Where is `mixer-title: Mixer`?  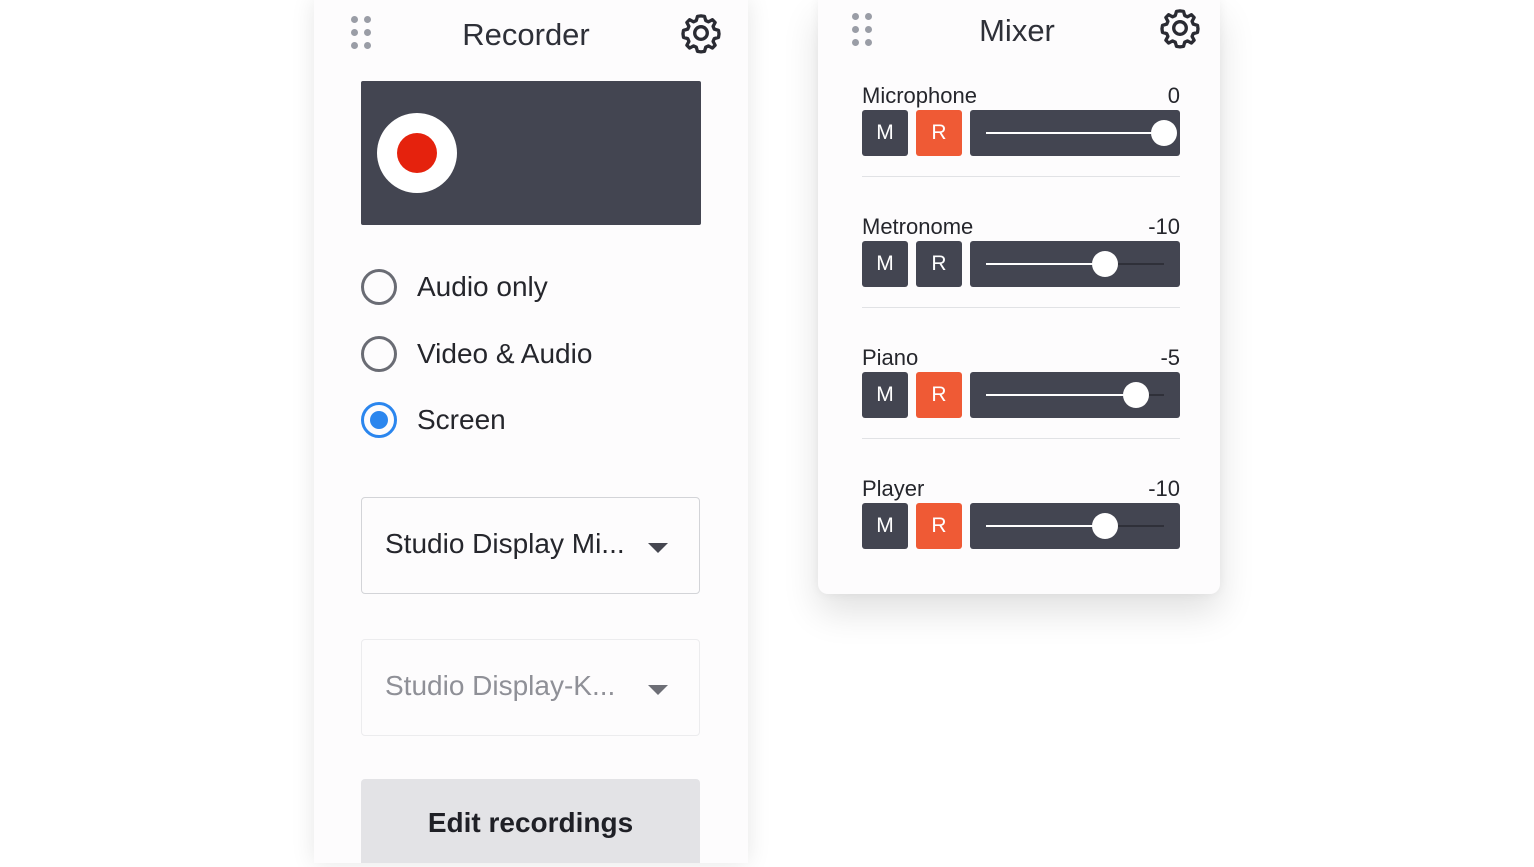 mixer-title: Mixer is located at coordinates (1017, 30).